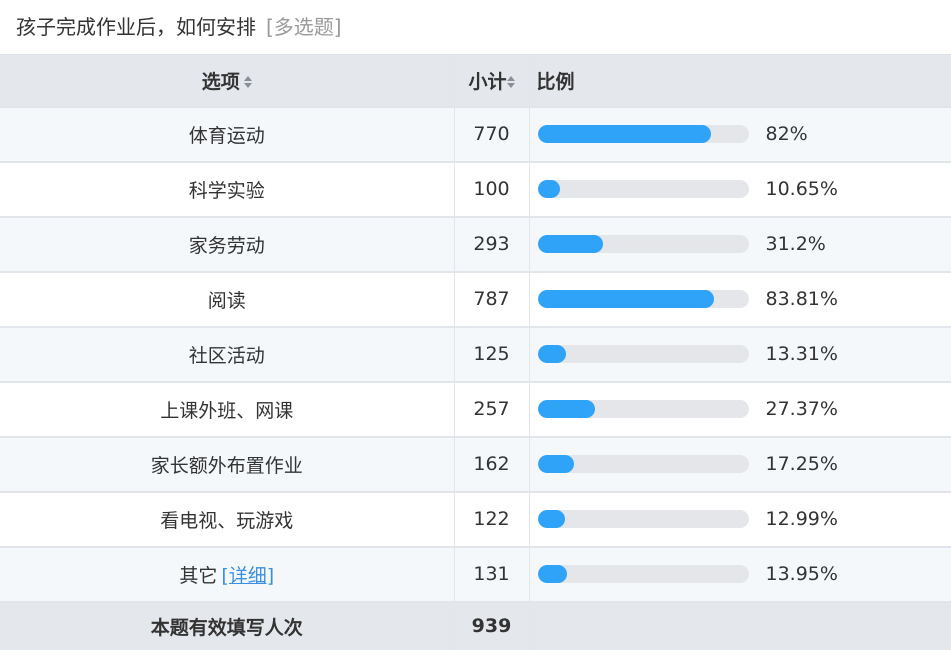 The height and width of the screenshot is (650, 951). I want to click on ratio-cell: 13.95%, so click(740, 574).